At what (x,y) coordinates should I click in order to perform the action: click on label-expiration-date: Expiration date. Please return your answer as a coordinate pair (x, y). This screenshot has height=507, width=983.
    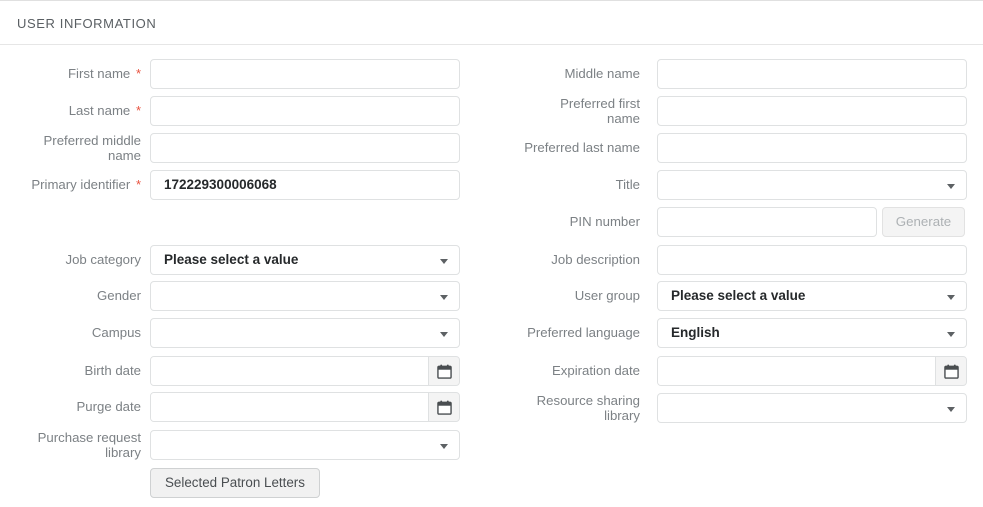
    Looking at the image, I should click on (596, 370).